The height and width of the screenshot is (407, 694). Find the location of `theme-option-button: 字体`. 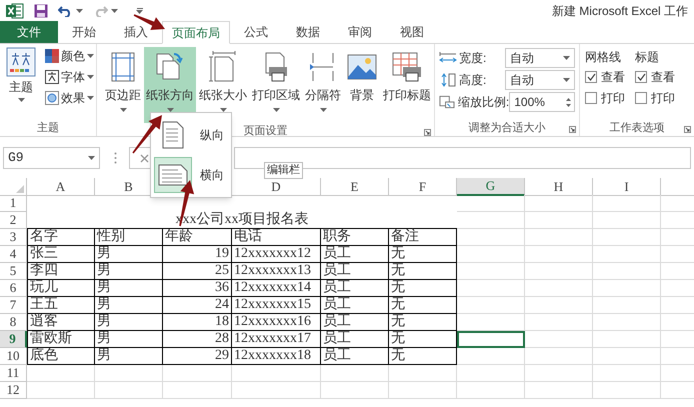

theme-option-button: 字体 is located at coordinates (69, 77).